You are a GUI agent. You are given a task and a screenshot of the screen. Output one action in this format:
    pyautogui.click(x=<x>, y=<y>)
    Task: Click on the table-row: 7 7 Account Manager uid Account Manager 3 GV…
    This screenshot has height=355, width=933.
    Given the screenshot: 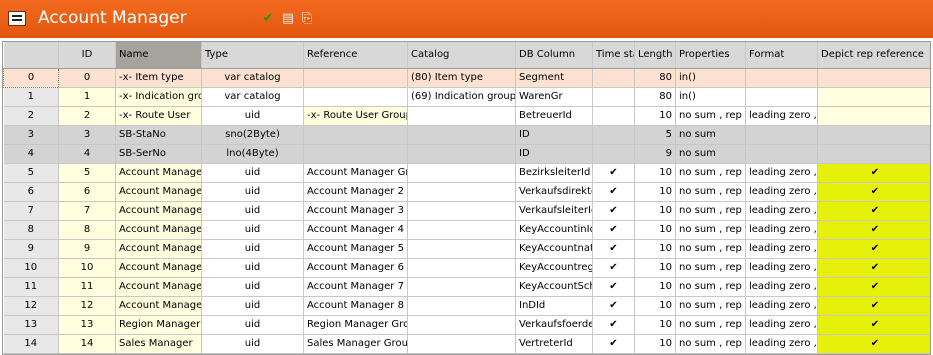 What is the action you would take?
    pyautogui.click(x=466, y=211)
    